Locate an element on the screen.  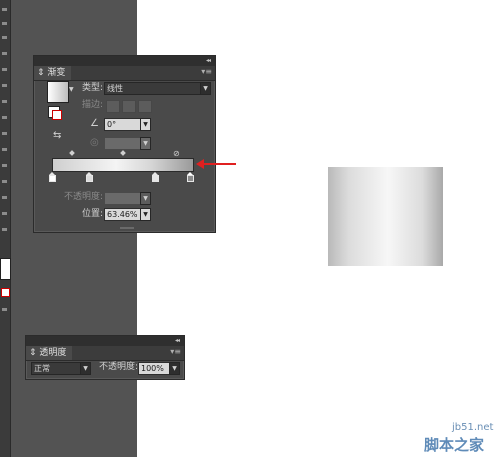
type-select: 线性 is located at coordinates (154, 88).